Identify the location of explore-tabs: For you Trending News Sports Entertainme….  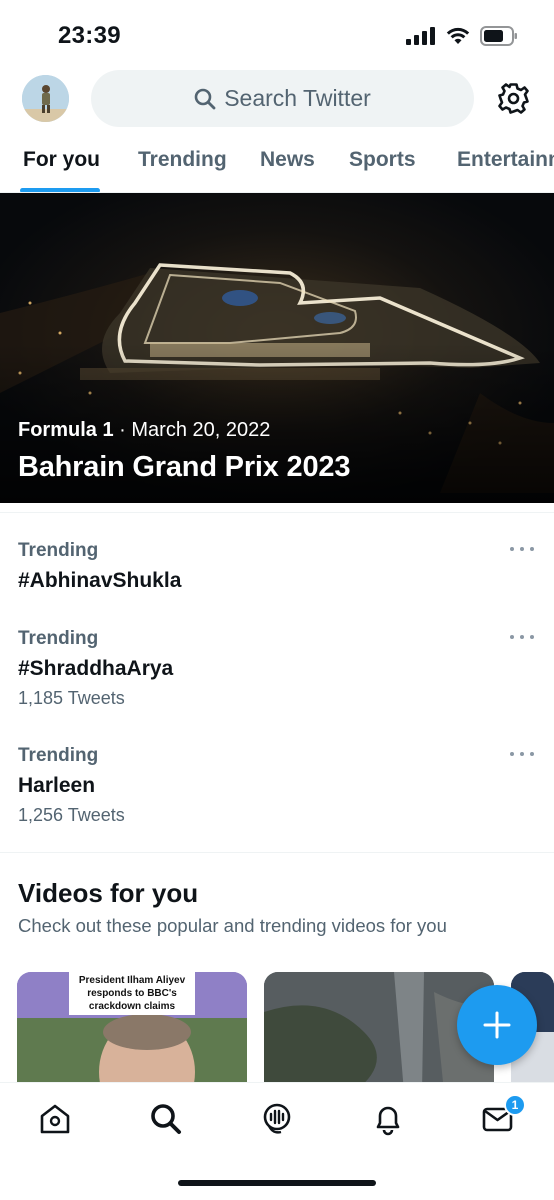
(277, 164).